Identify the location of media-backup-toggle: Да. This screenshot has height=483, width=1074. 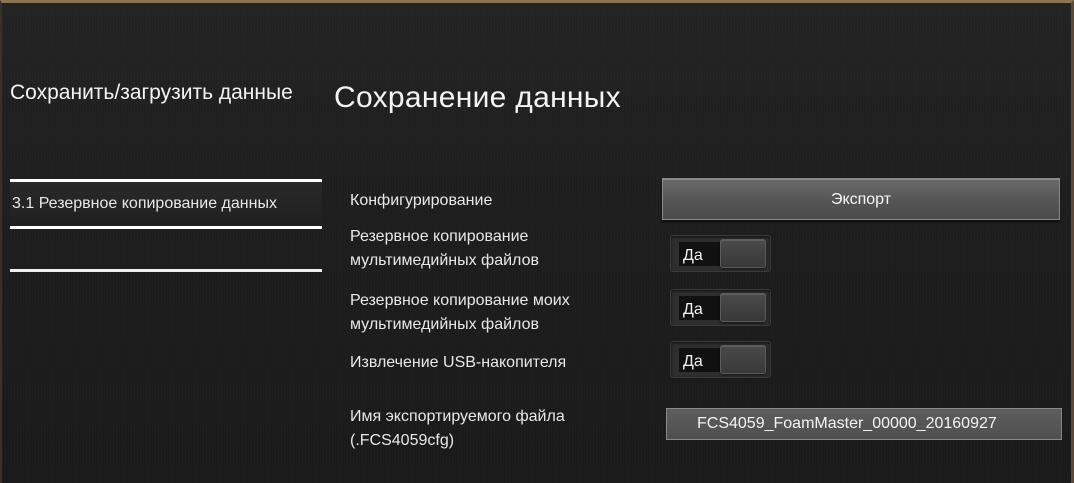
(720, 253).